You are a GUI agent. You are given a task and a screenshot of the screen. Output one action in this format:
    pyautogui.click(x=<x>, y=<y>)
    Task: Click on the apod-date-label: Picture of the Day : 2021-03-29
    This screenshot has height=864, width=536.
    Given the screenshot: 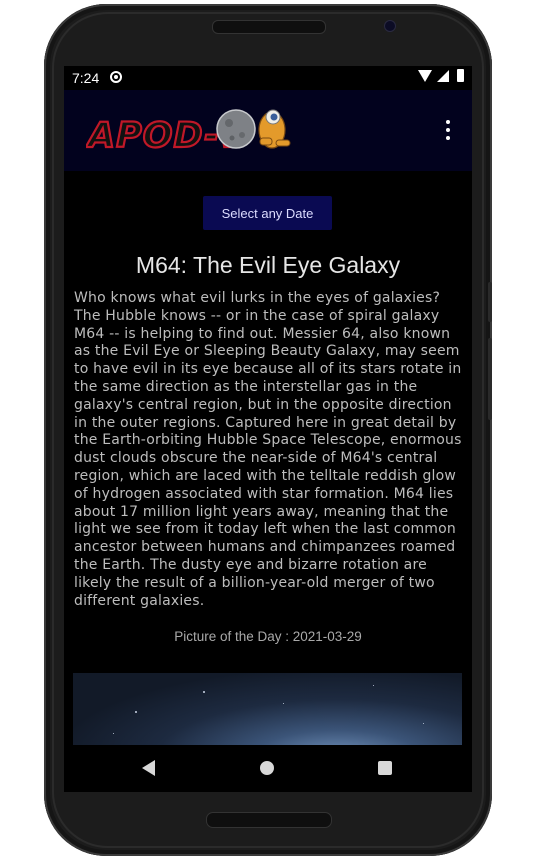 What is the action you would take?
    pyautogui.click(x=268, y=636)
    